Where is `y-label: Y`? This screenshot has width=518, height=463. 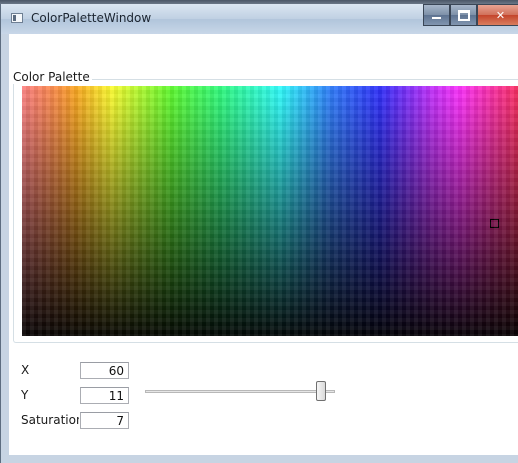
y-label: Y is located at coordinates (25, 395).